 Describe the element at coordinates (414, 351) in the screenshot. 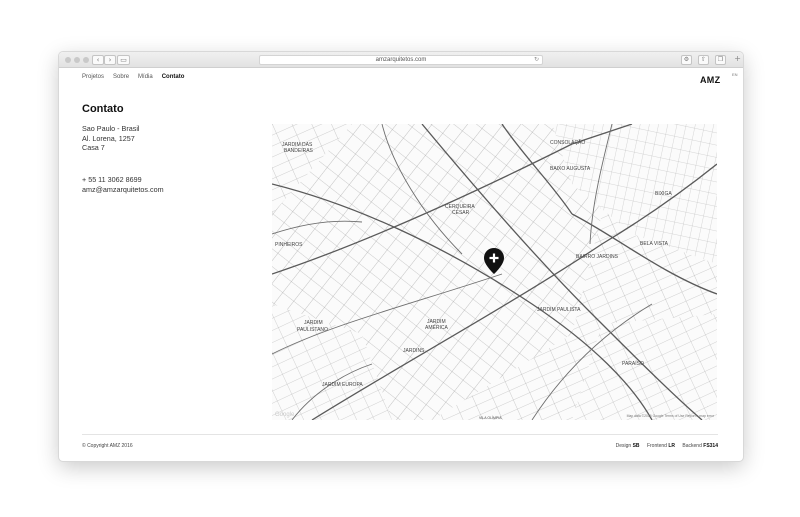

I see `map-label: JARDINS` at that location.